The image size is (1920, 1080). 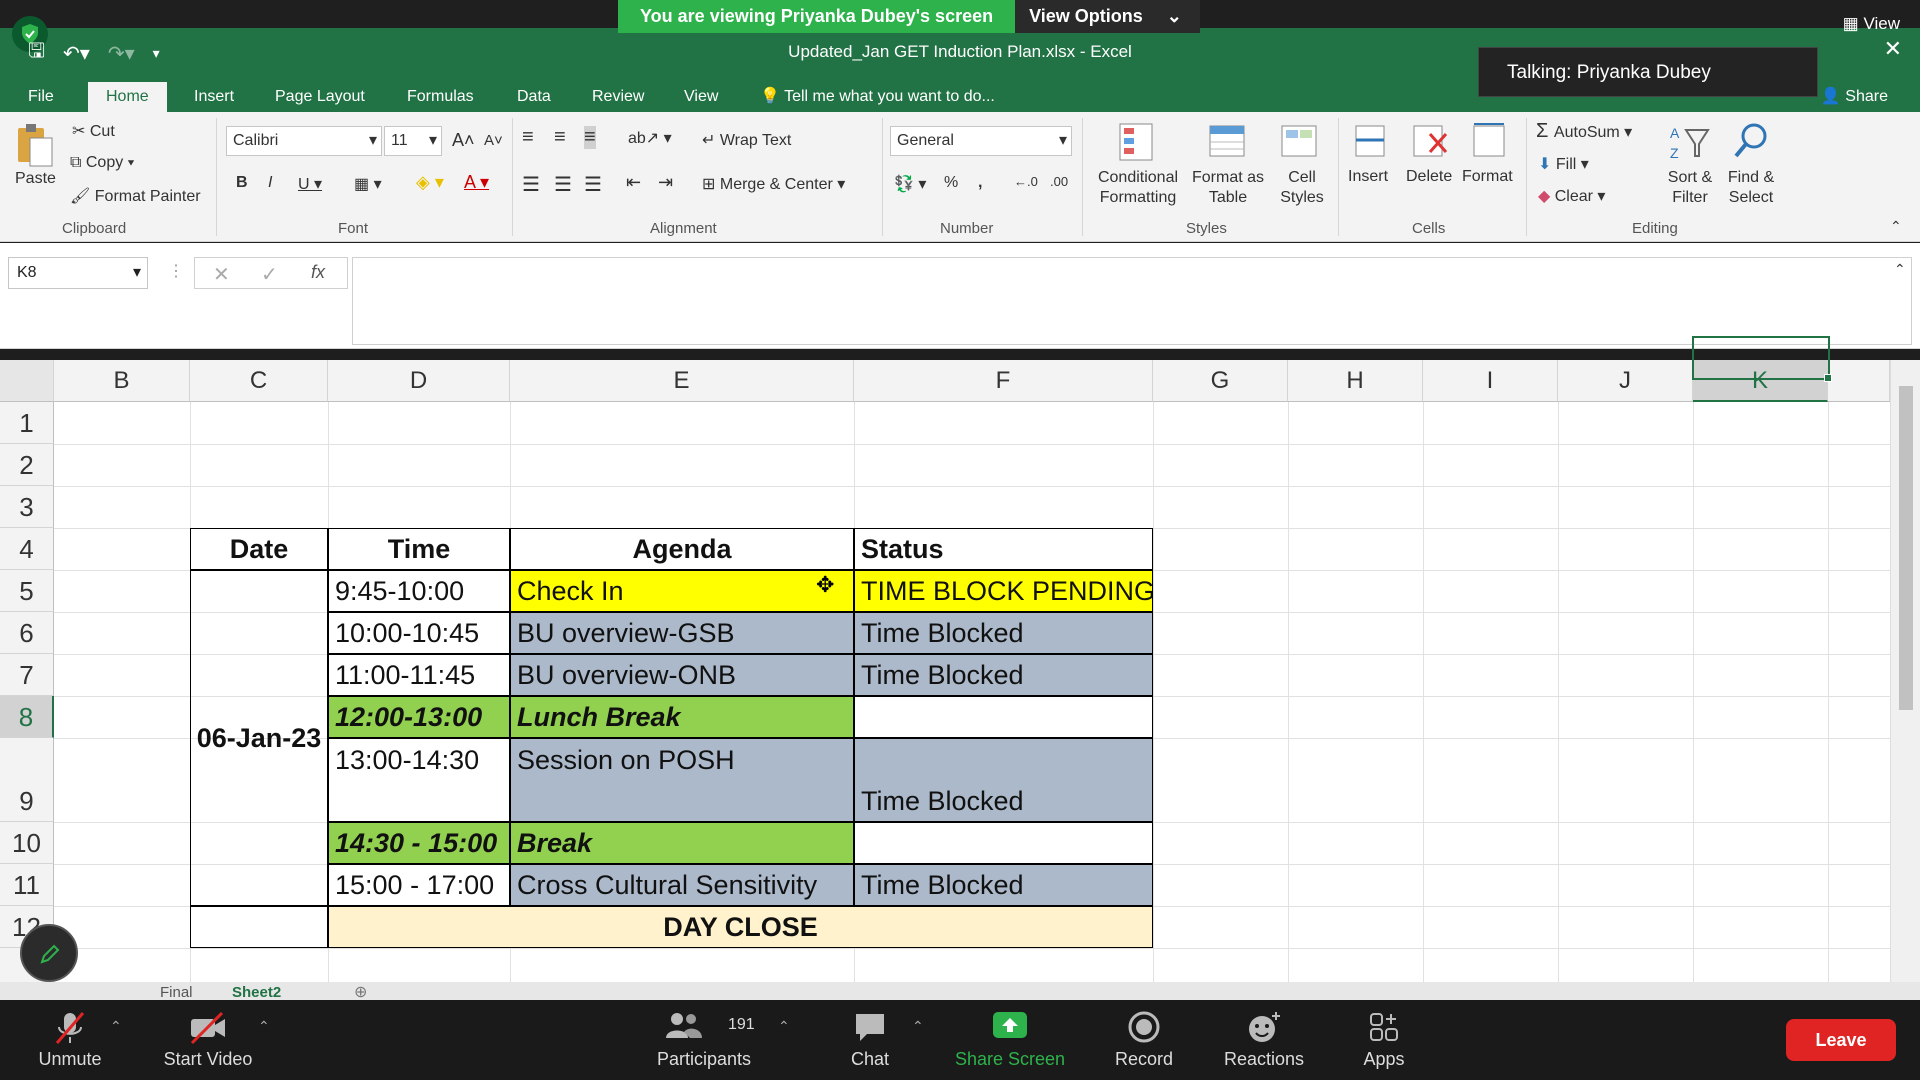 What do you see at coordinates (1900, 269) in the screenshot?
I see `expand-formula-icon: ⌃` at bounding box center [1900, 269].